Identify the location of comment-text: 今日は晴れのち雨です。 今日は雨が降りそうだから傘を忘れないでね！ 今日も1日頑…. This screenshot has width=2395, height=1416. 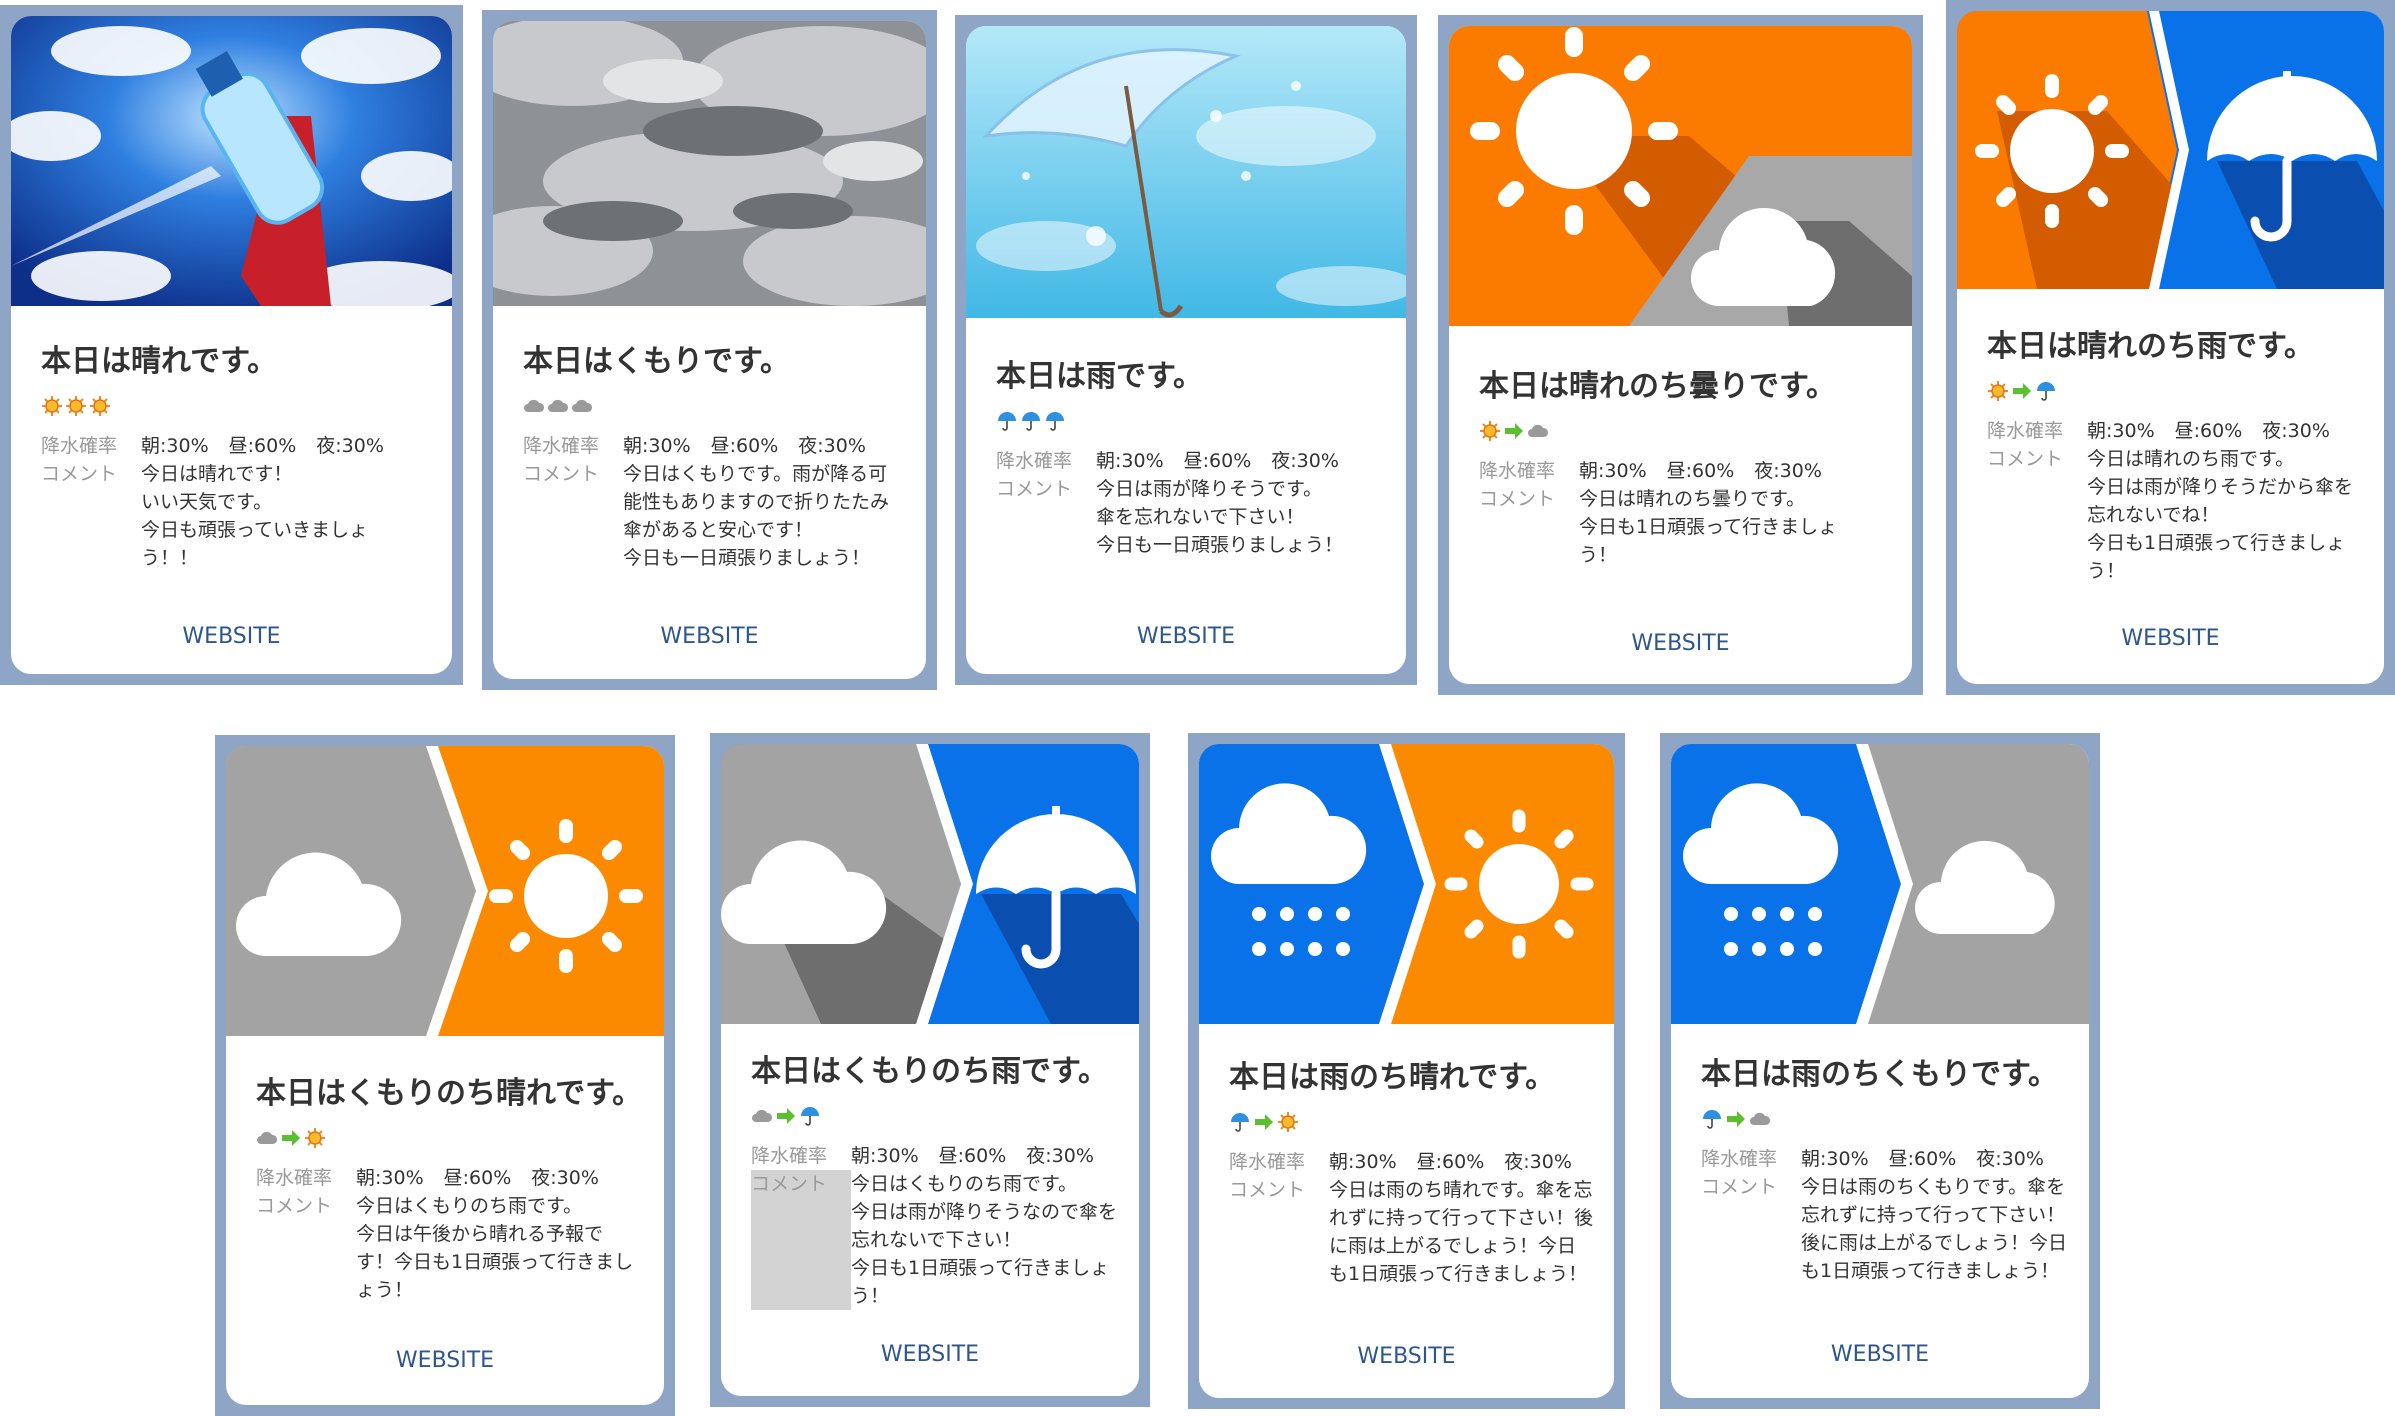
(2220, 515).